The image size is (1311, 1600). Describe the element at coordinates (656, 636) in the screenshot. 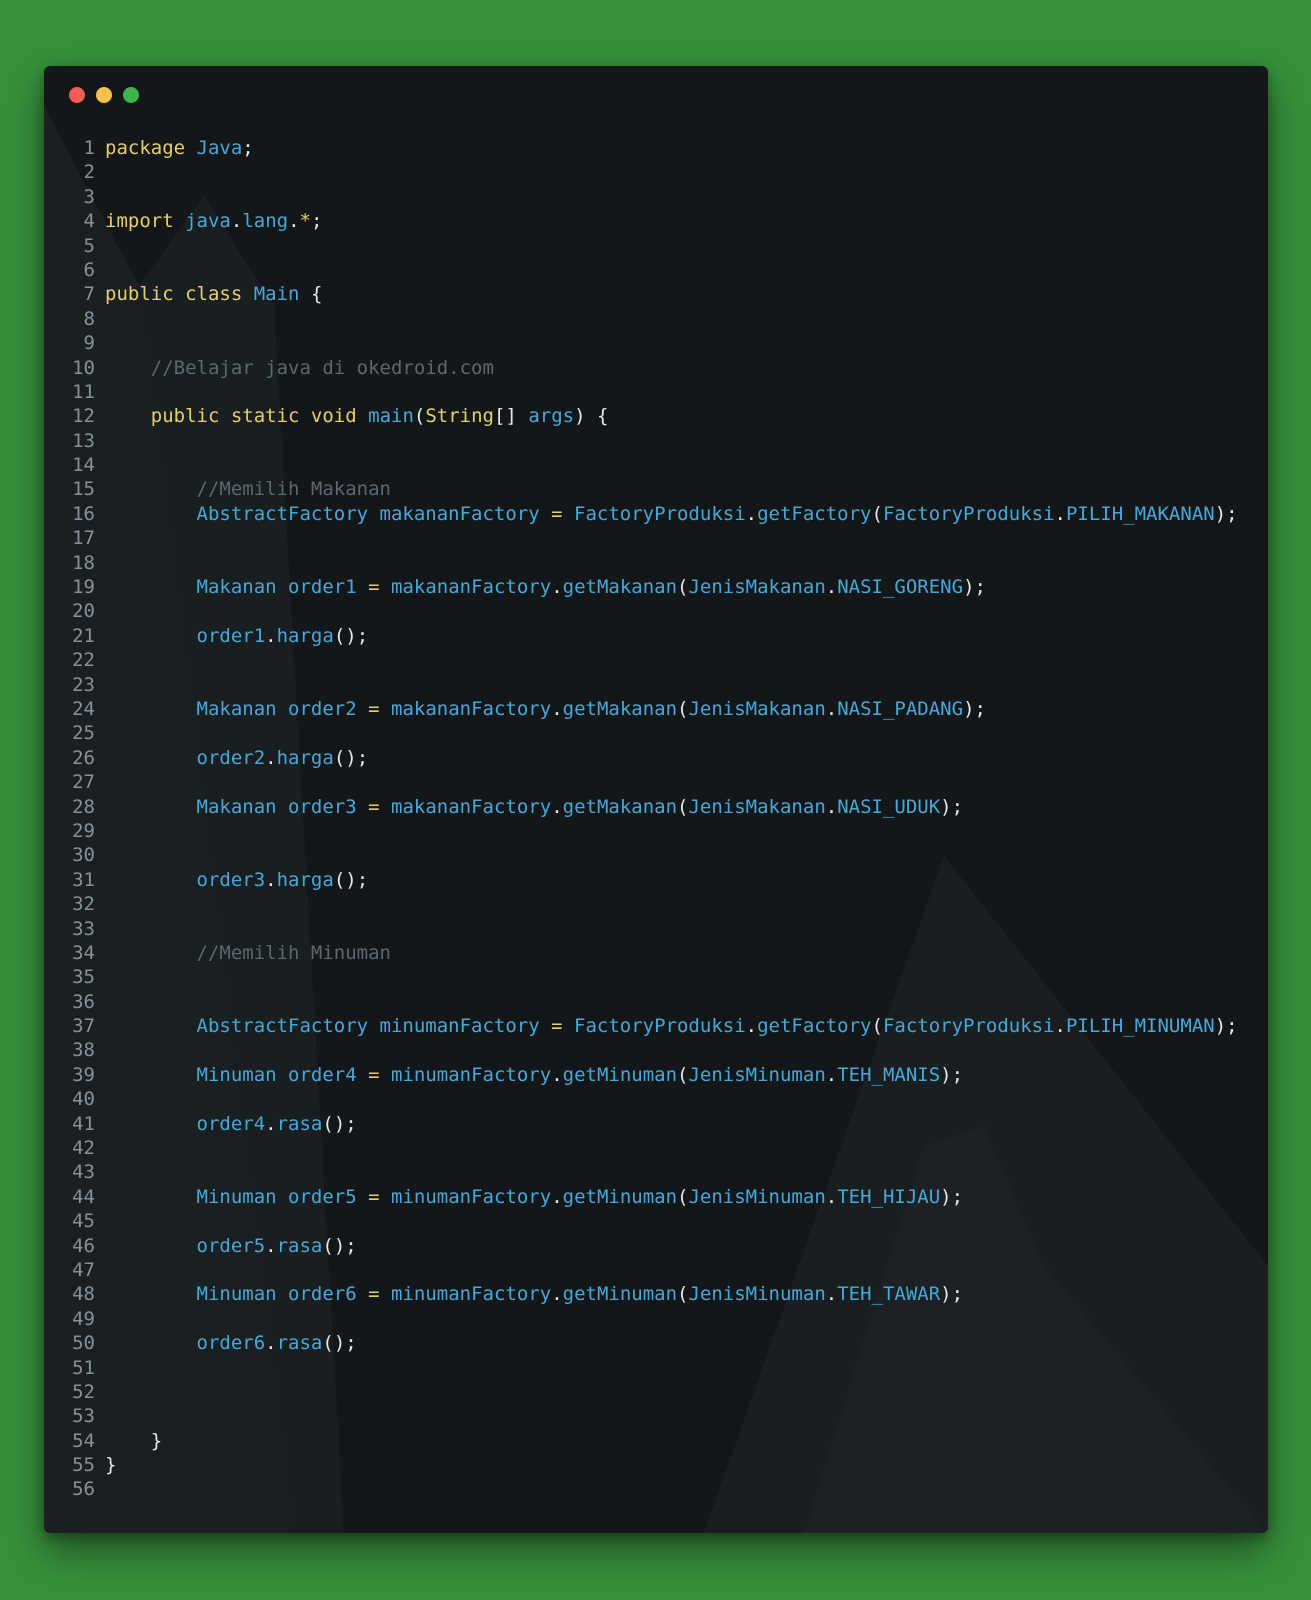

I see `code-line: 21 order1.harga();` at that location.